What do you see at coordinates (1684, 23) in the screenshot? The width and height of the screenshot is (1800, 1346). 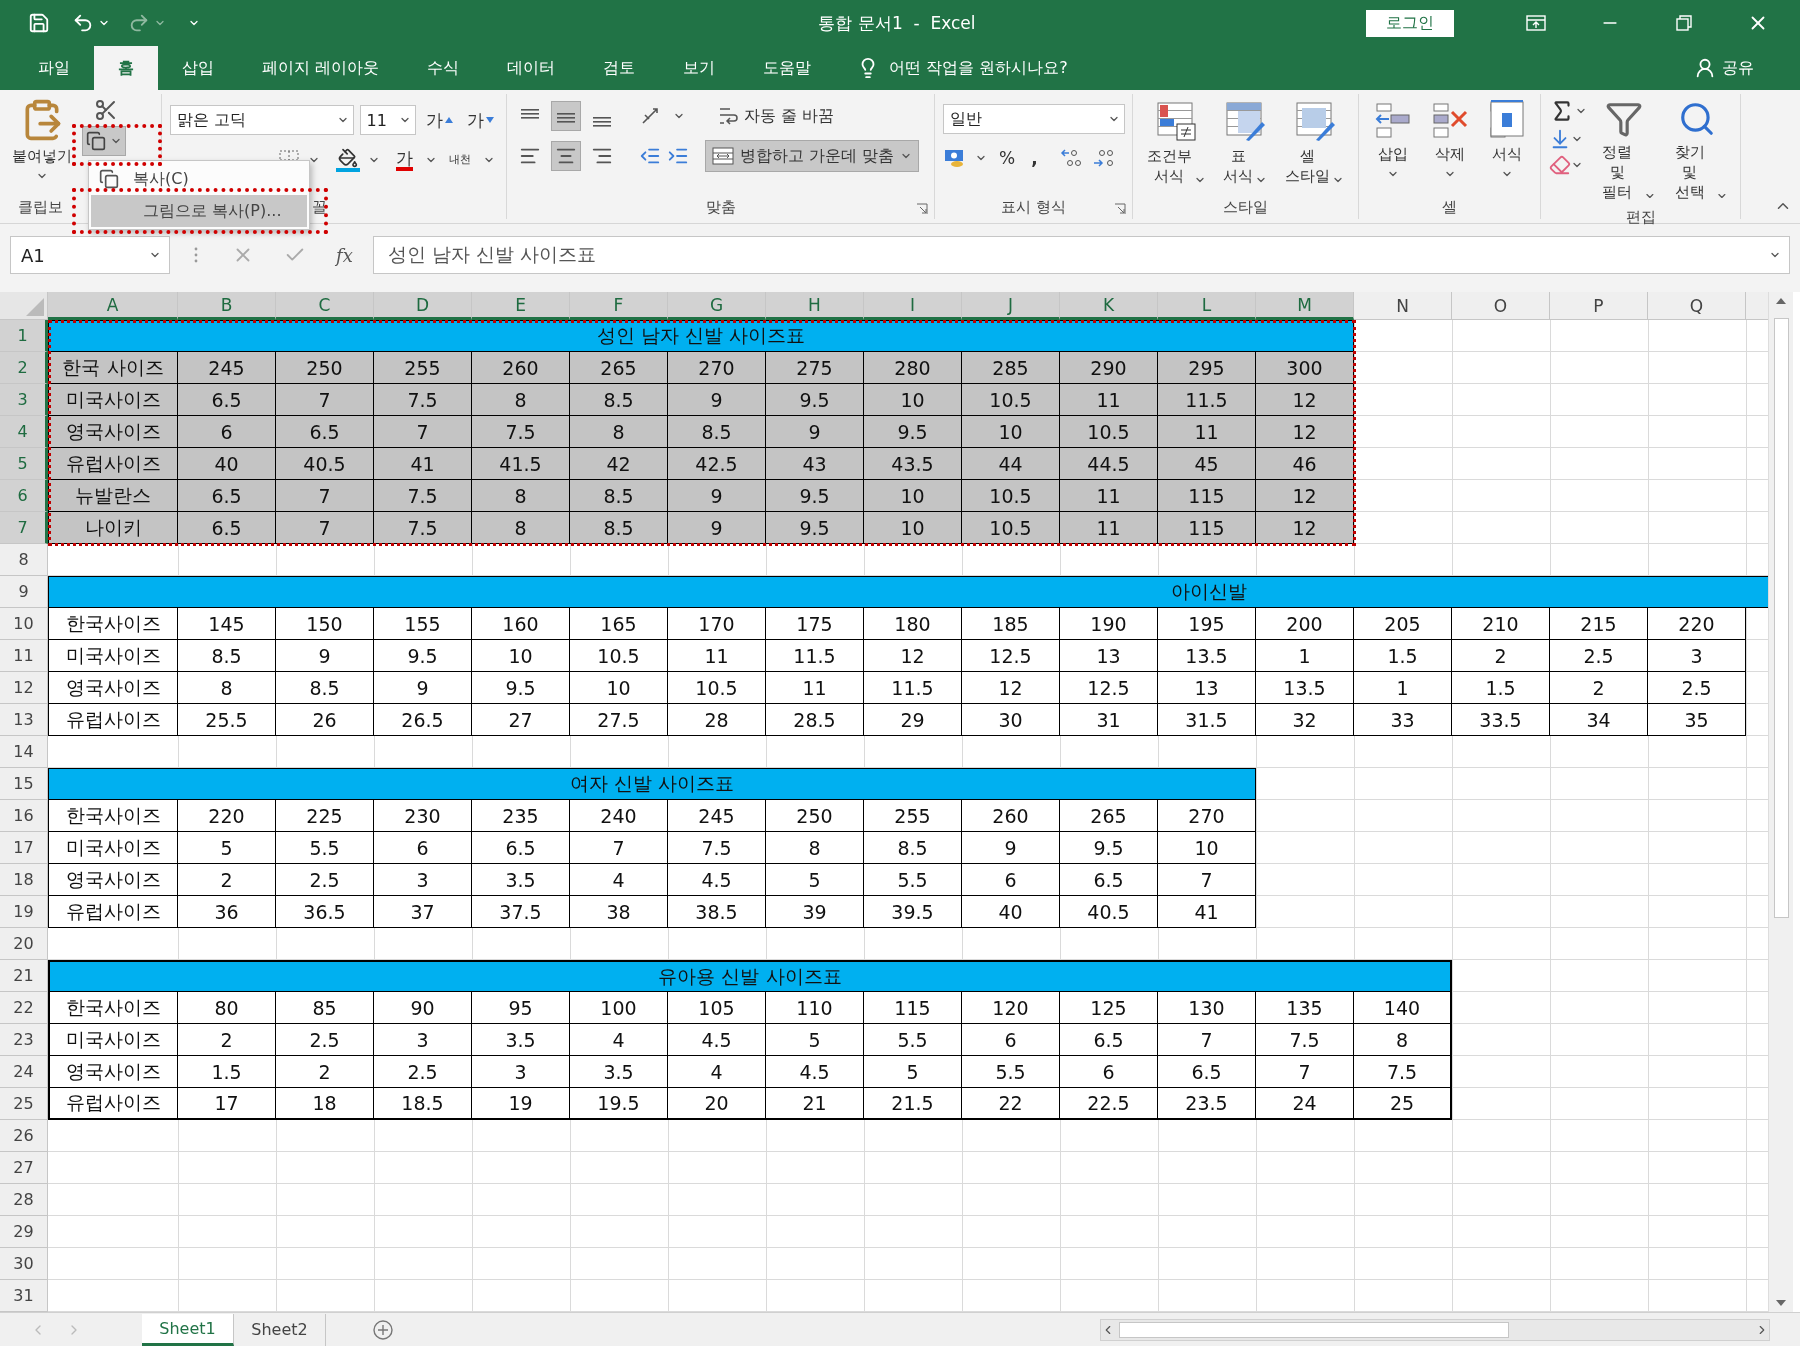 I see `restore-icon` at bounding box center [1684, 23].